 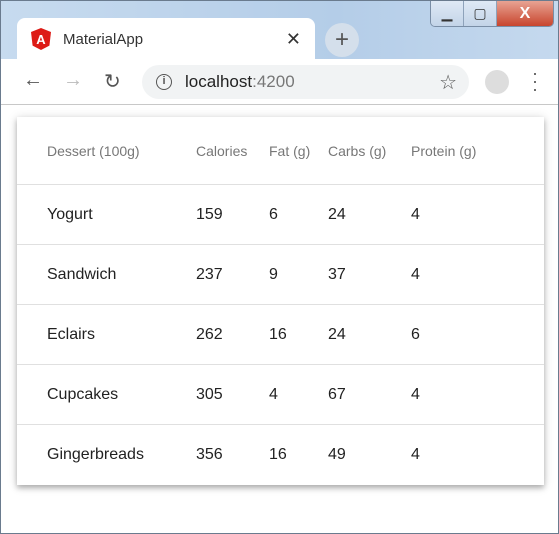 I want to click on tab-title: MaterialApp, so click(x=103, y=39).